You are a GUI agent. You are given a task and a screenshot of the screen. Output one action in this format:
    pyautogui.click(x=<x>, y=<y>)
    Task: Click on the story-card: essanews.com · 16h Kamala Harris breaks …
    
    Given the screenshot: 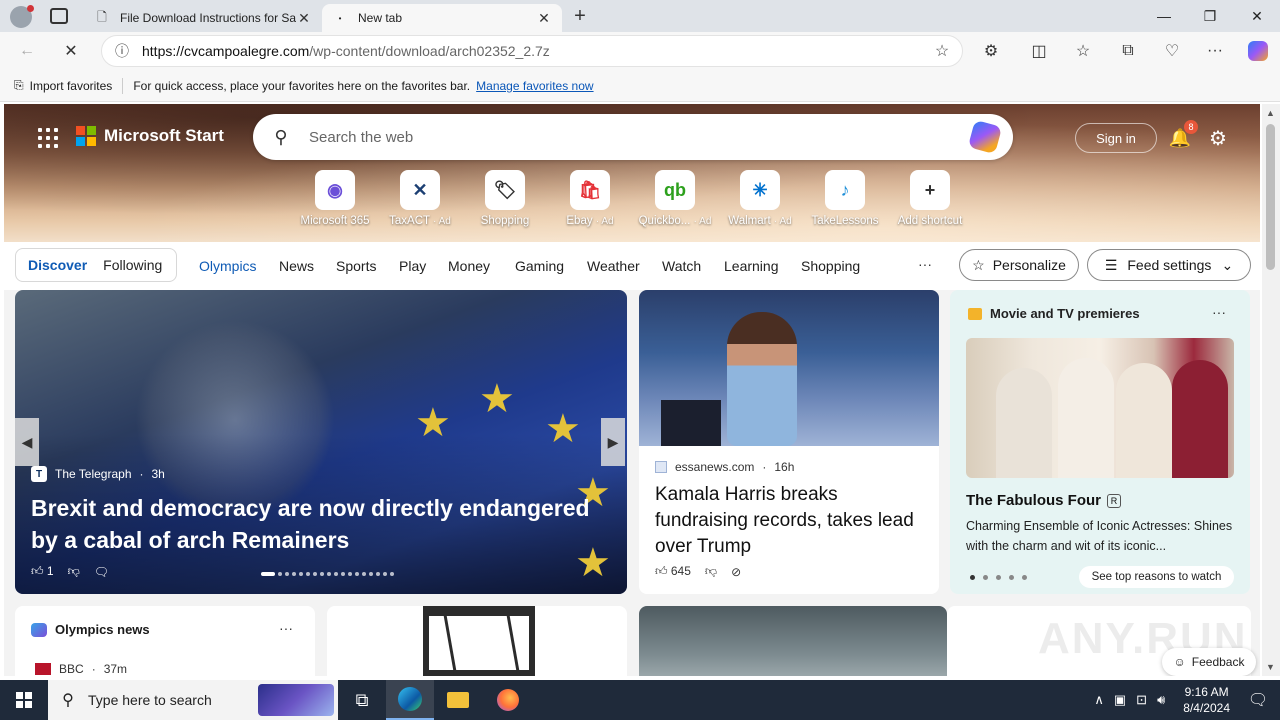 What is the action you would take?
    pyautogui.click(x=789, y=442)
    